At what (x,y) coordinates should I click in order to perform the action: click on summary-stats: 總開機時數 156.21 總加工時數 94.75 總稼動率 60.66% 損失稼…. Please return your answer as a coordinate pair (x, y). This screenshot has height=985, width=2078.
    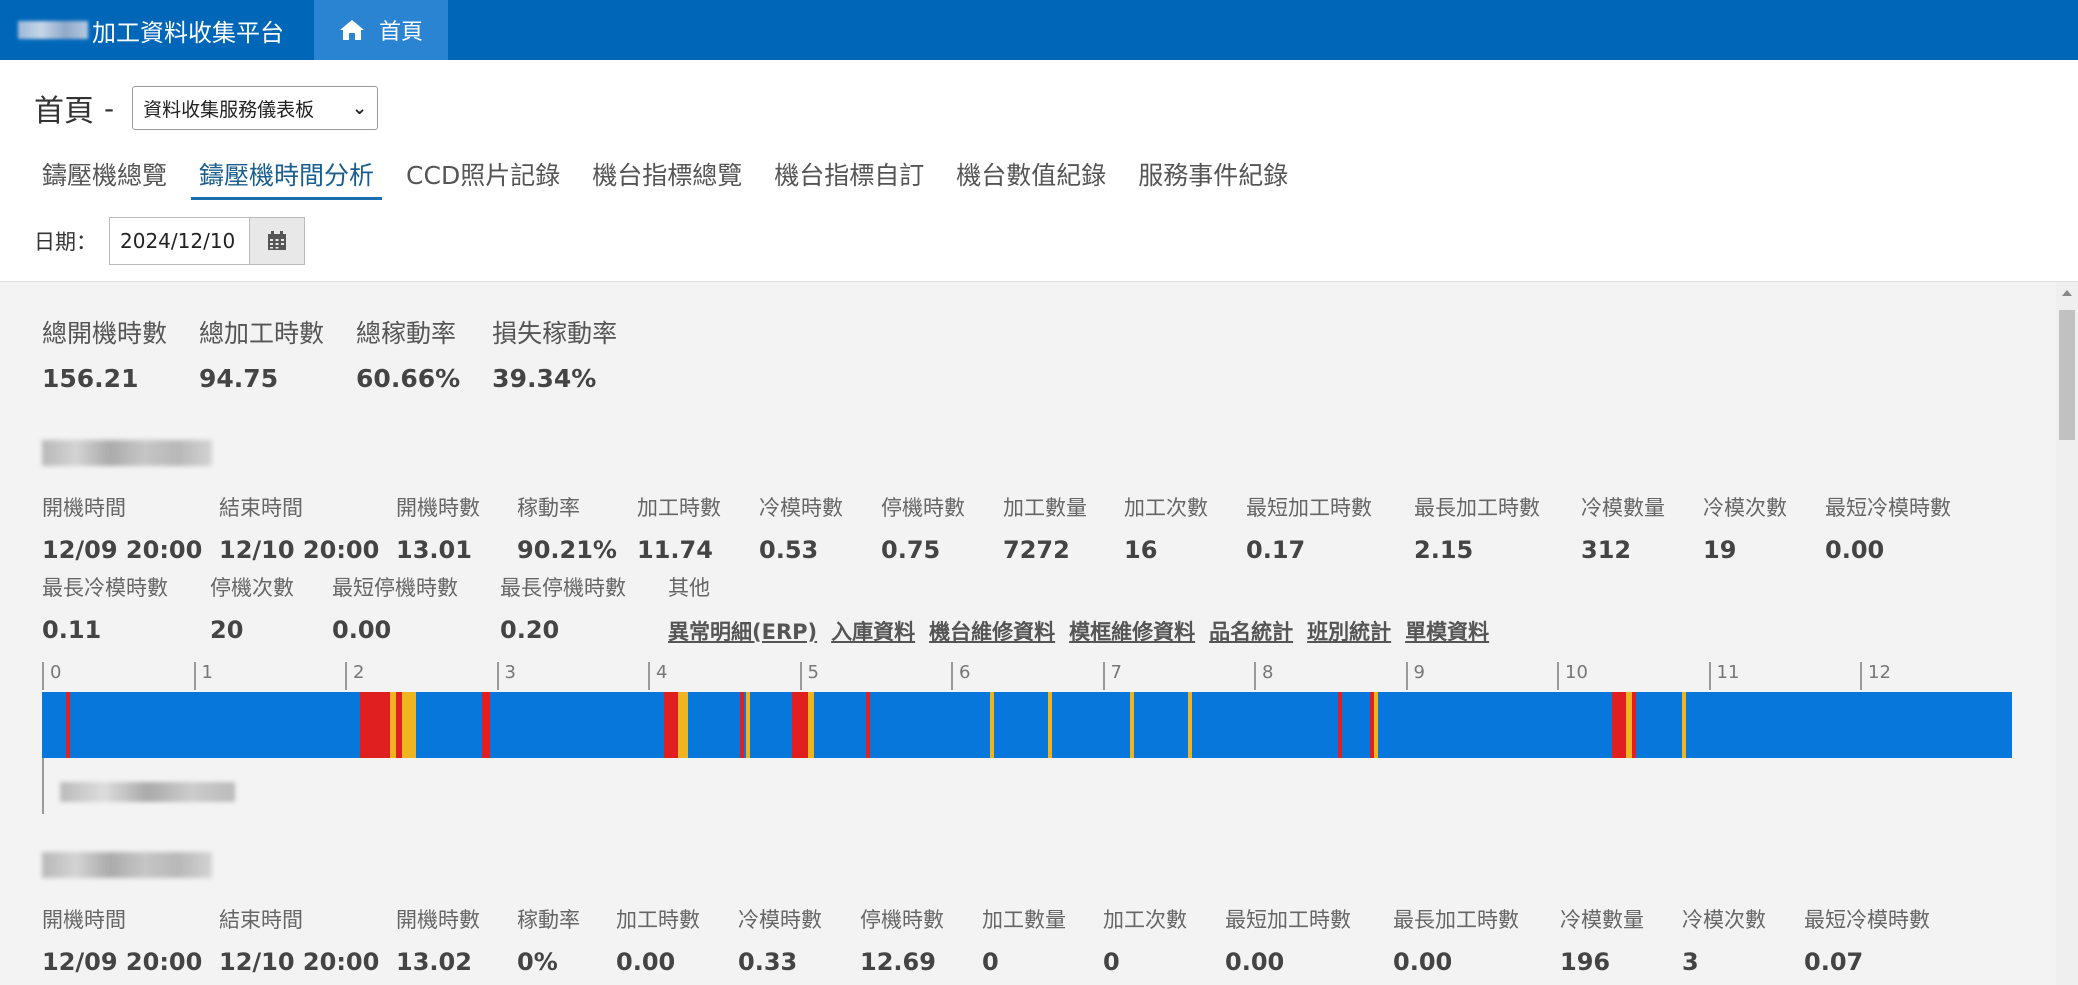
    Looking at the image, I should click on (329, 353).